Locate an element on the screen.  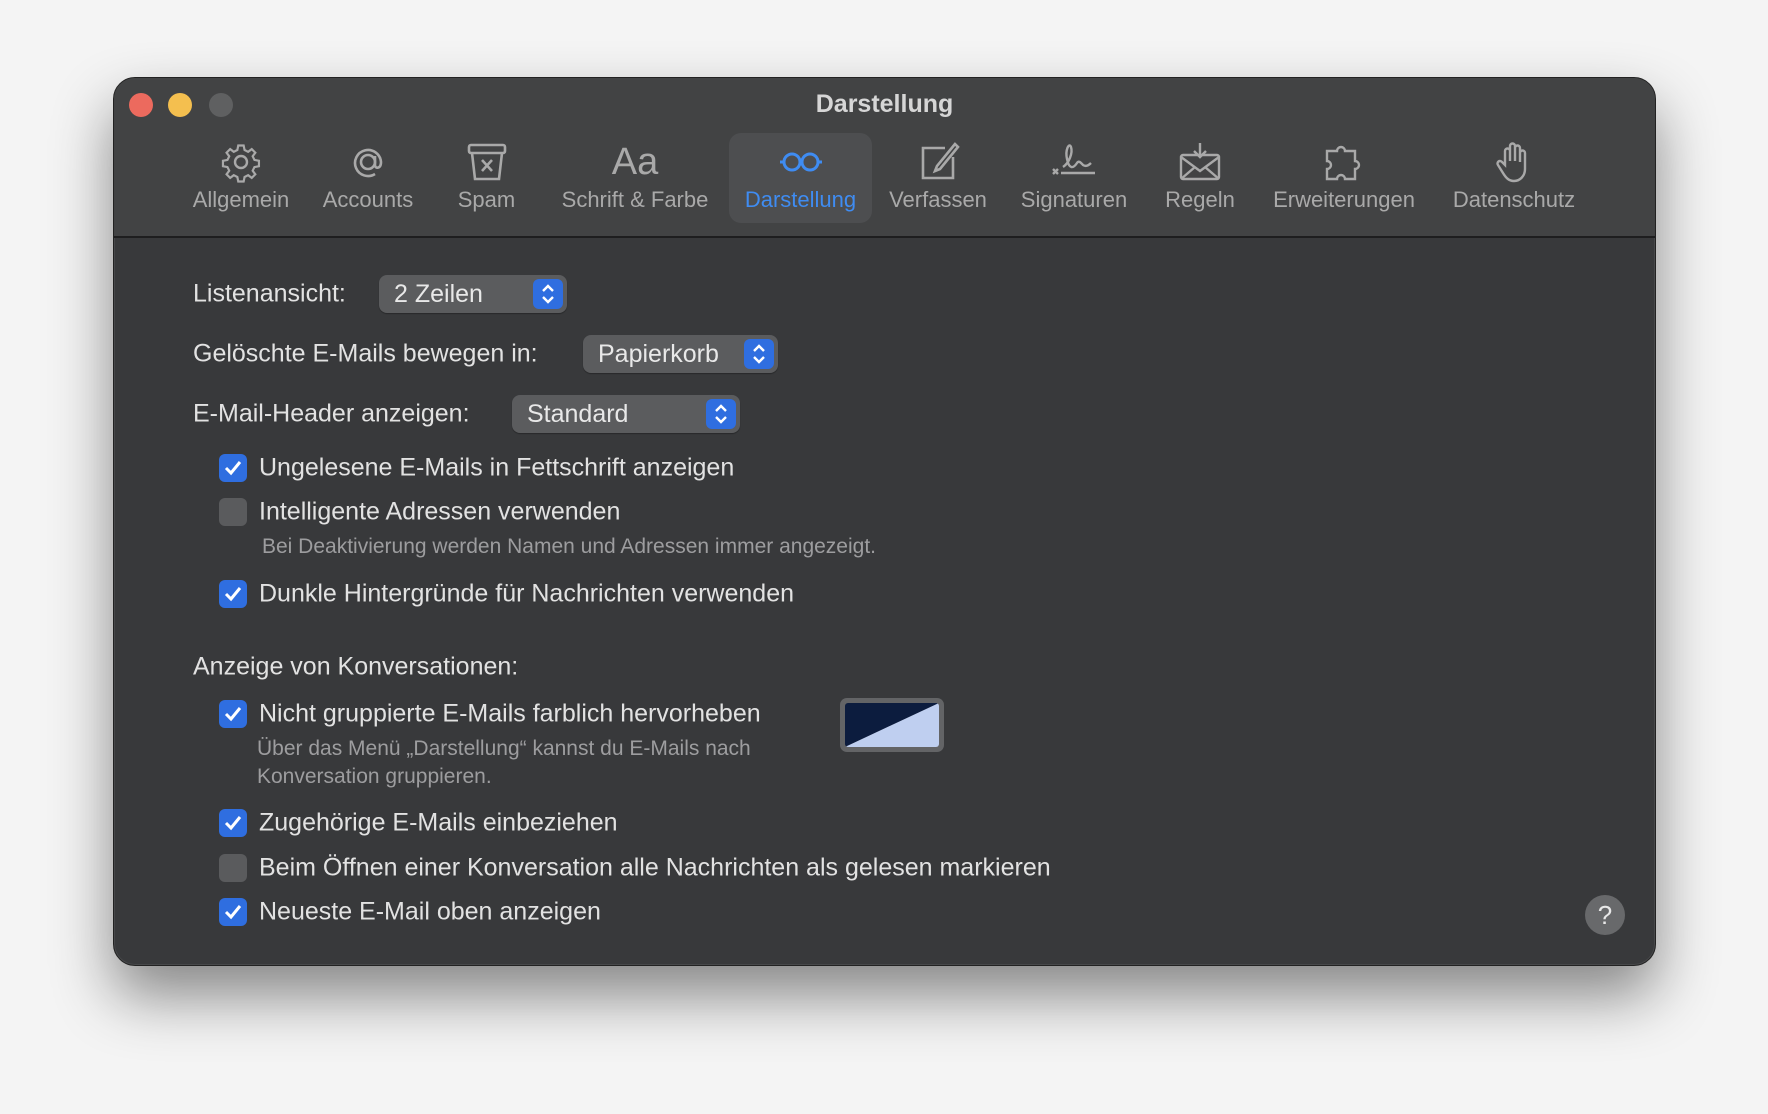
junk-bin-icon is located at coordinates (486, 162).